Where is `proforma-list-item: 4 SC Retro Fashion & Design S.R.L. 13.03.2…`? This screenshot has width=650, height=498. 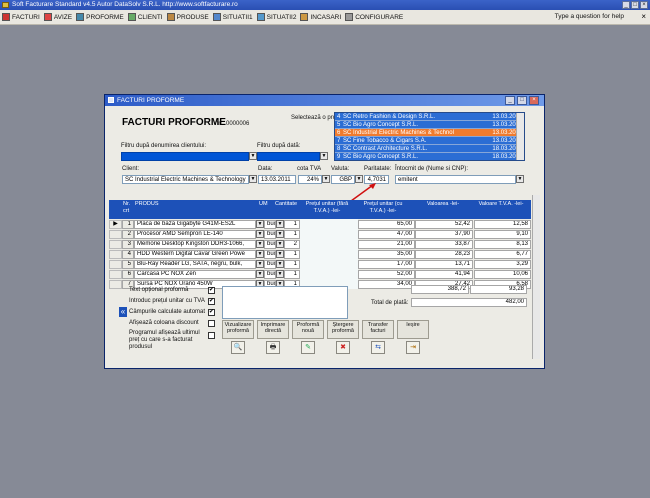 proforma-list-item: 4 SC Retro Fashion & Design S.R.L. 13.03.2… is located at coordinates (429, 117).